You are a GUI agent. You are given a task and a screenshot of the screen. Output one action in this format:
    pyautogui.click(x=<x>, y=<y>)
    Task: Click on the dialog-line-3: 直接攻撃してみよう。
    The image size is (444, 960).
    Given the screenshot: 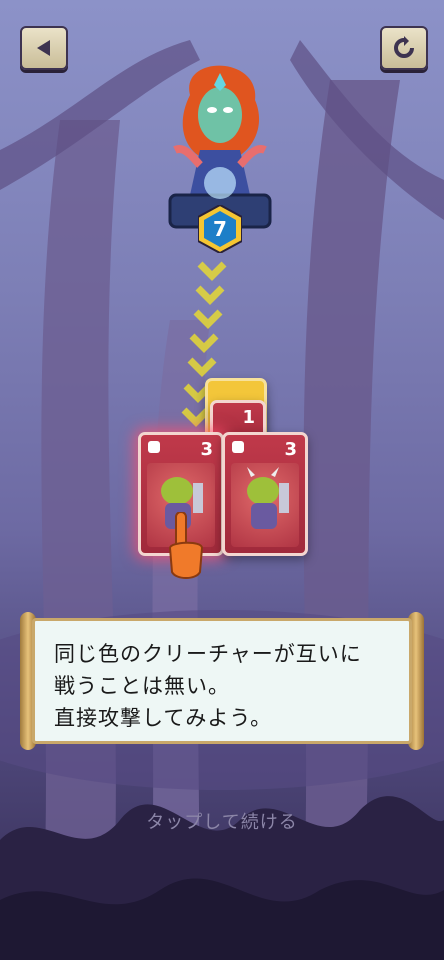 What is the action you would take?
    pyautogui.click(x=163, y=718)
    